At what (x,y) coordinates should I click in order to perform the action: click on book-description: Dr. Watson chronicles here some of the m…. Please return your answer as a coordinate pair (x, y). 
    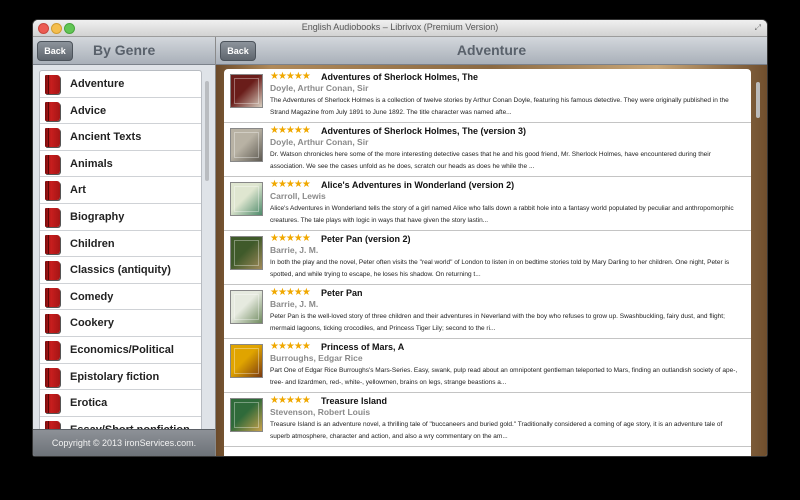
    Looking at the image, I should click on (490, 160).